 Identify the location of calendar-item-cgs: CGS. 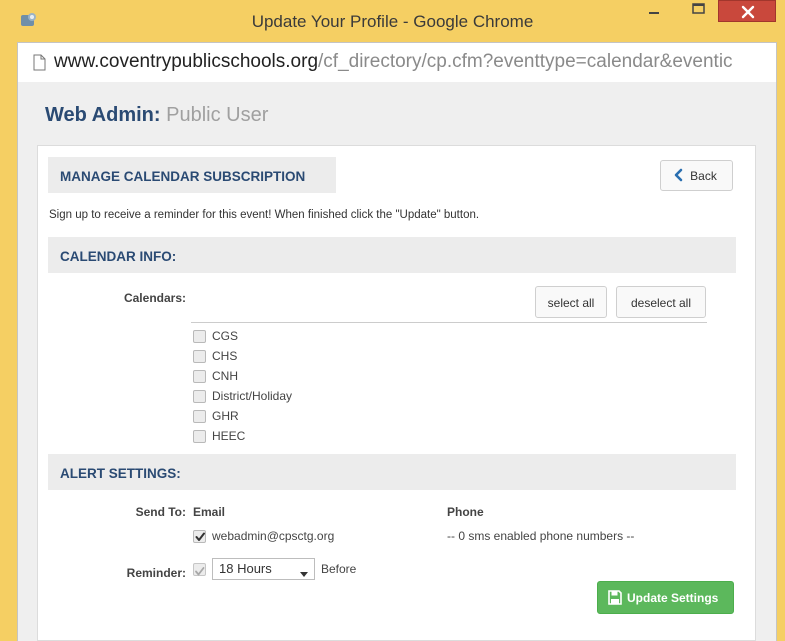
(293, 336).